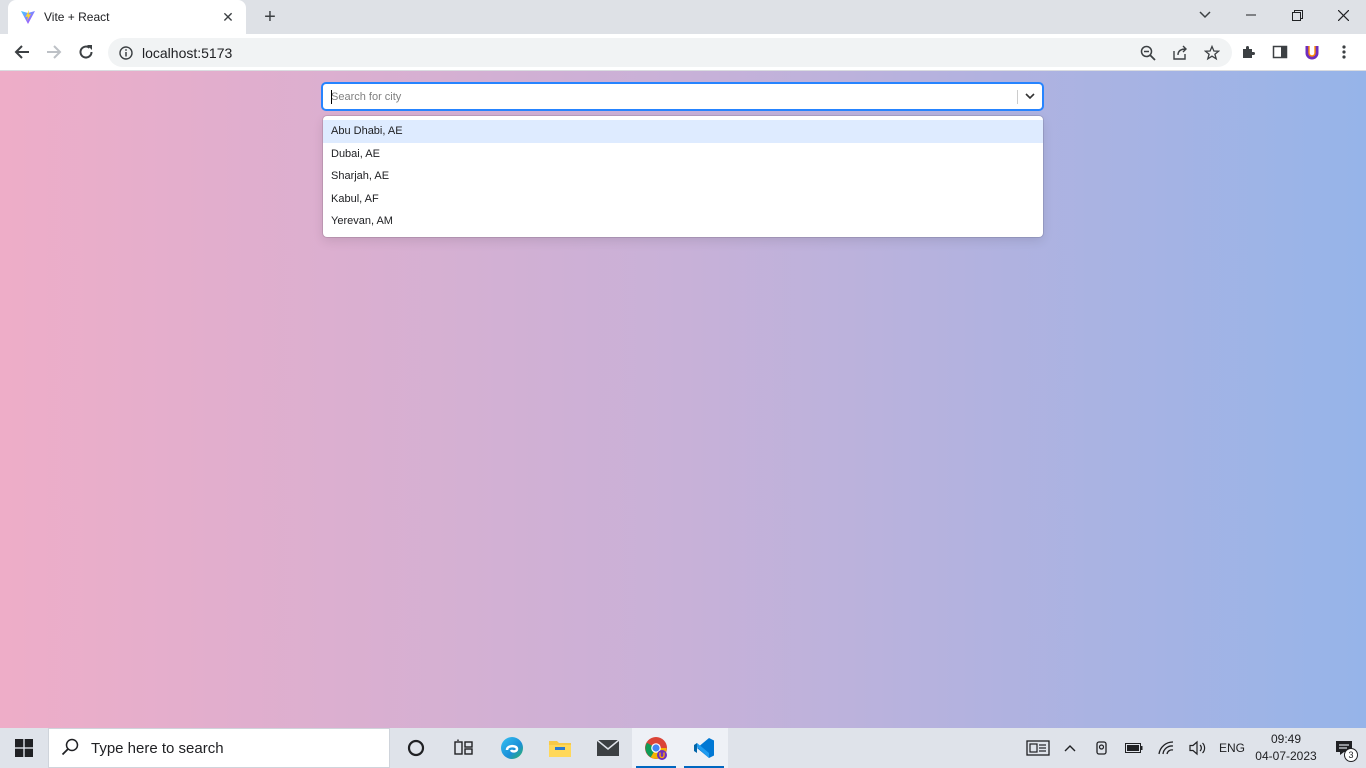 Image resolution: width=1366 pixels, height=768 pixels. I want to click on city-search-select: Search for city, so click(682, 96).